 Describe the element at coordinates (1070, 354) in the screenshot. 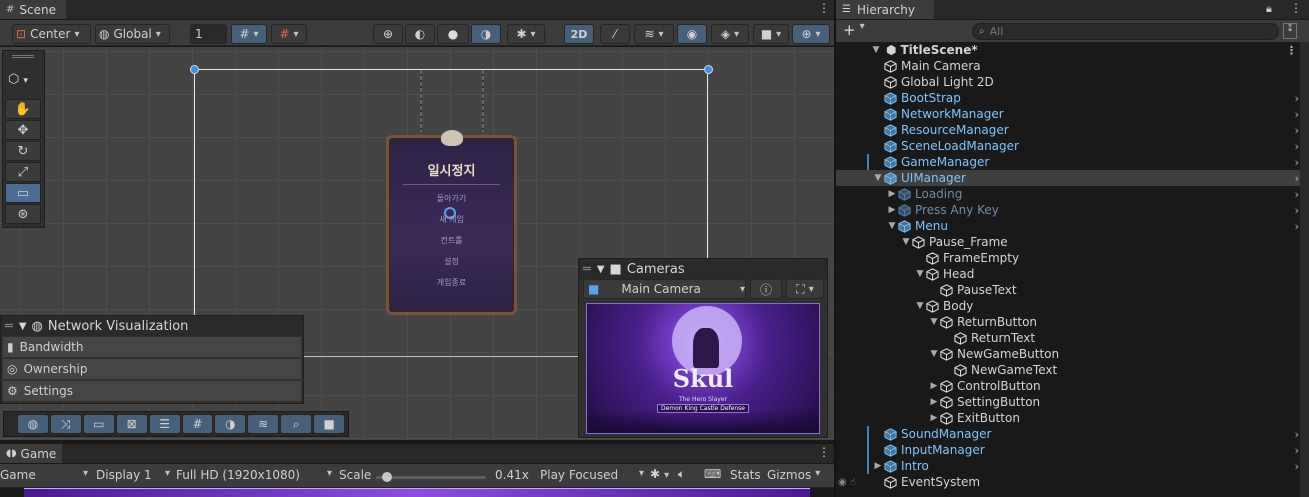

I see `hierarchy-item: ▼ NewGameButton` at that location.